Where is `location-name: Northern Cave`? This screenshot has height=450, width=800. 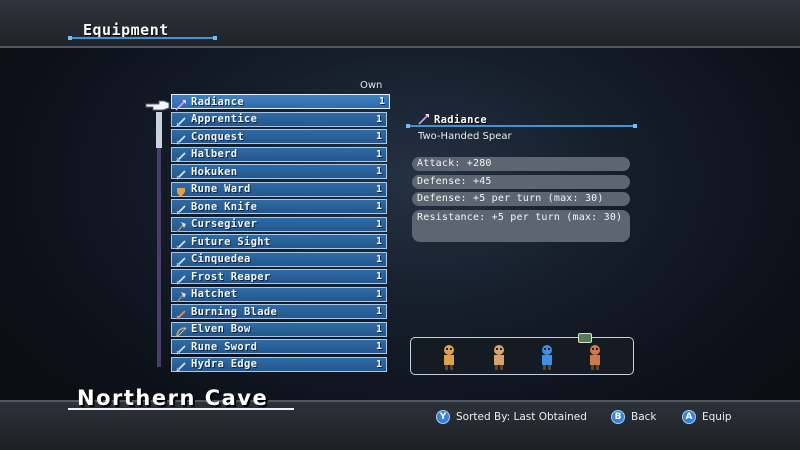 location-name: Northern Cave is located at coordinates (173, 398).